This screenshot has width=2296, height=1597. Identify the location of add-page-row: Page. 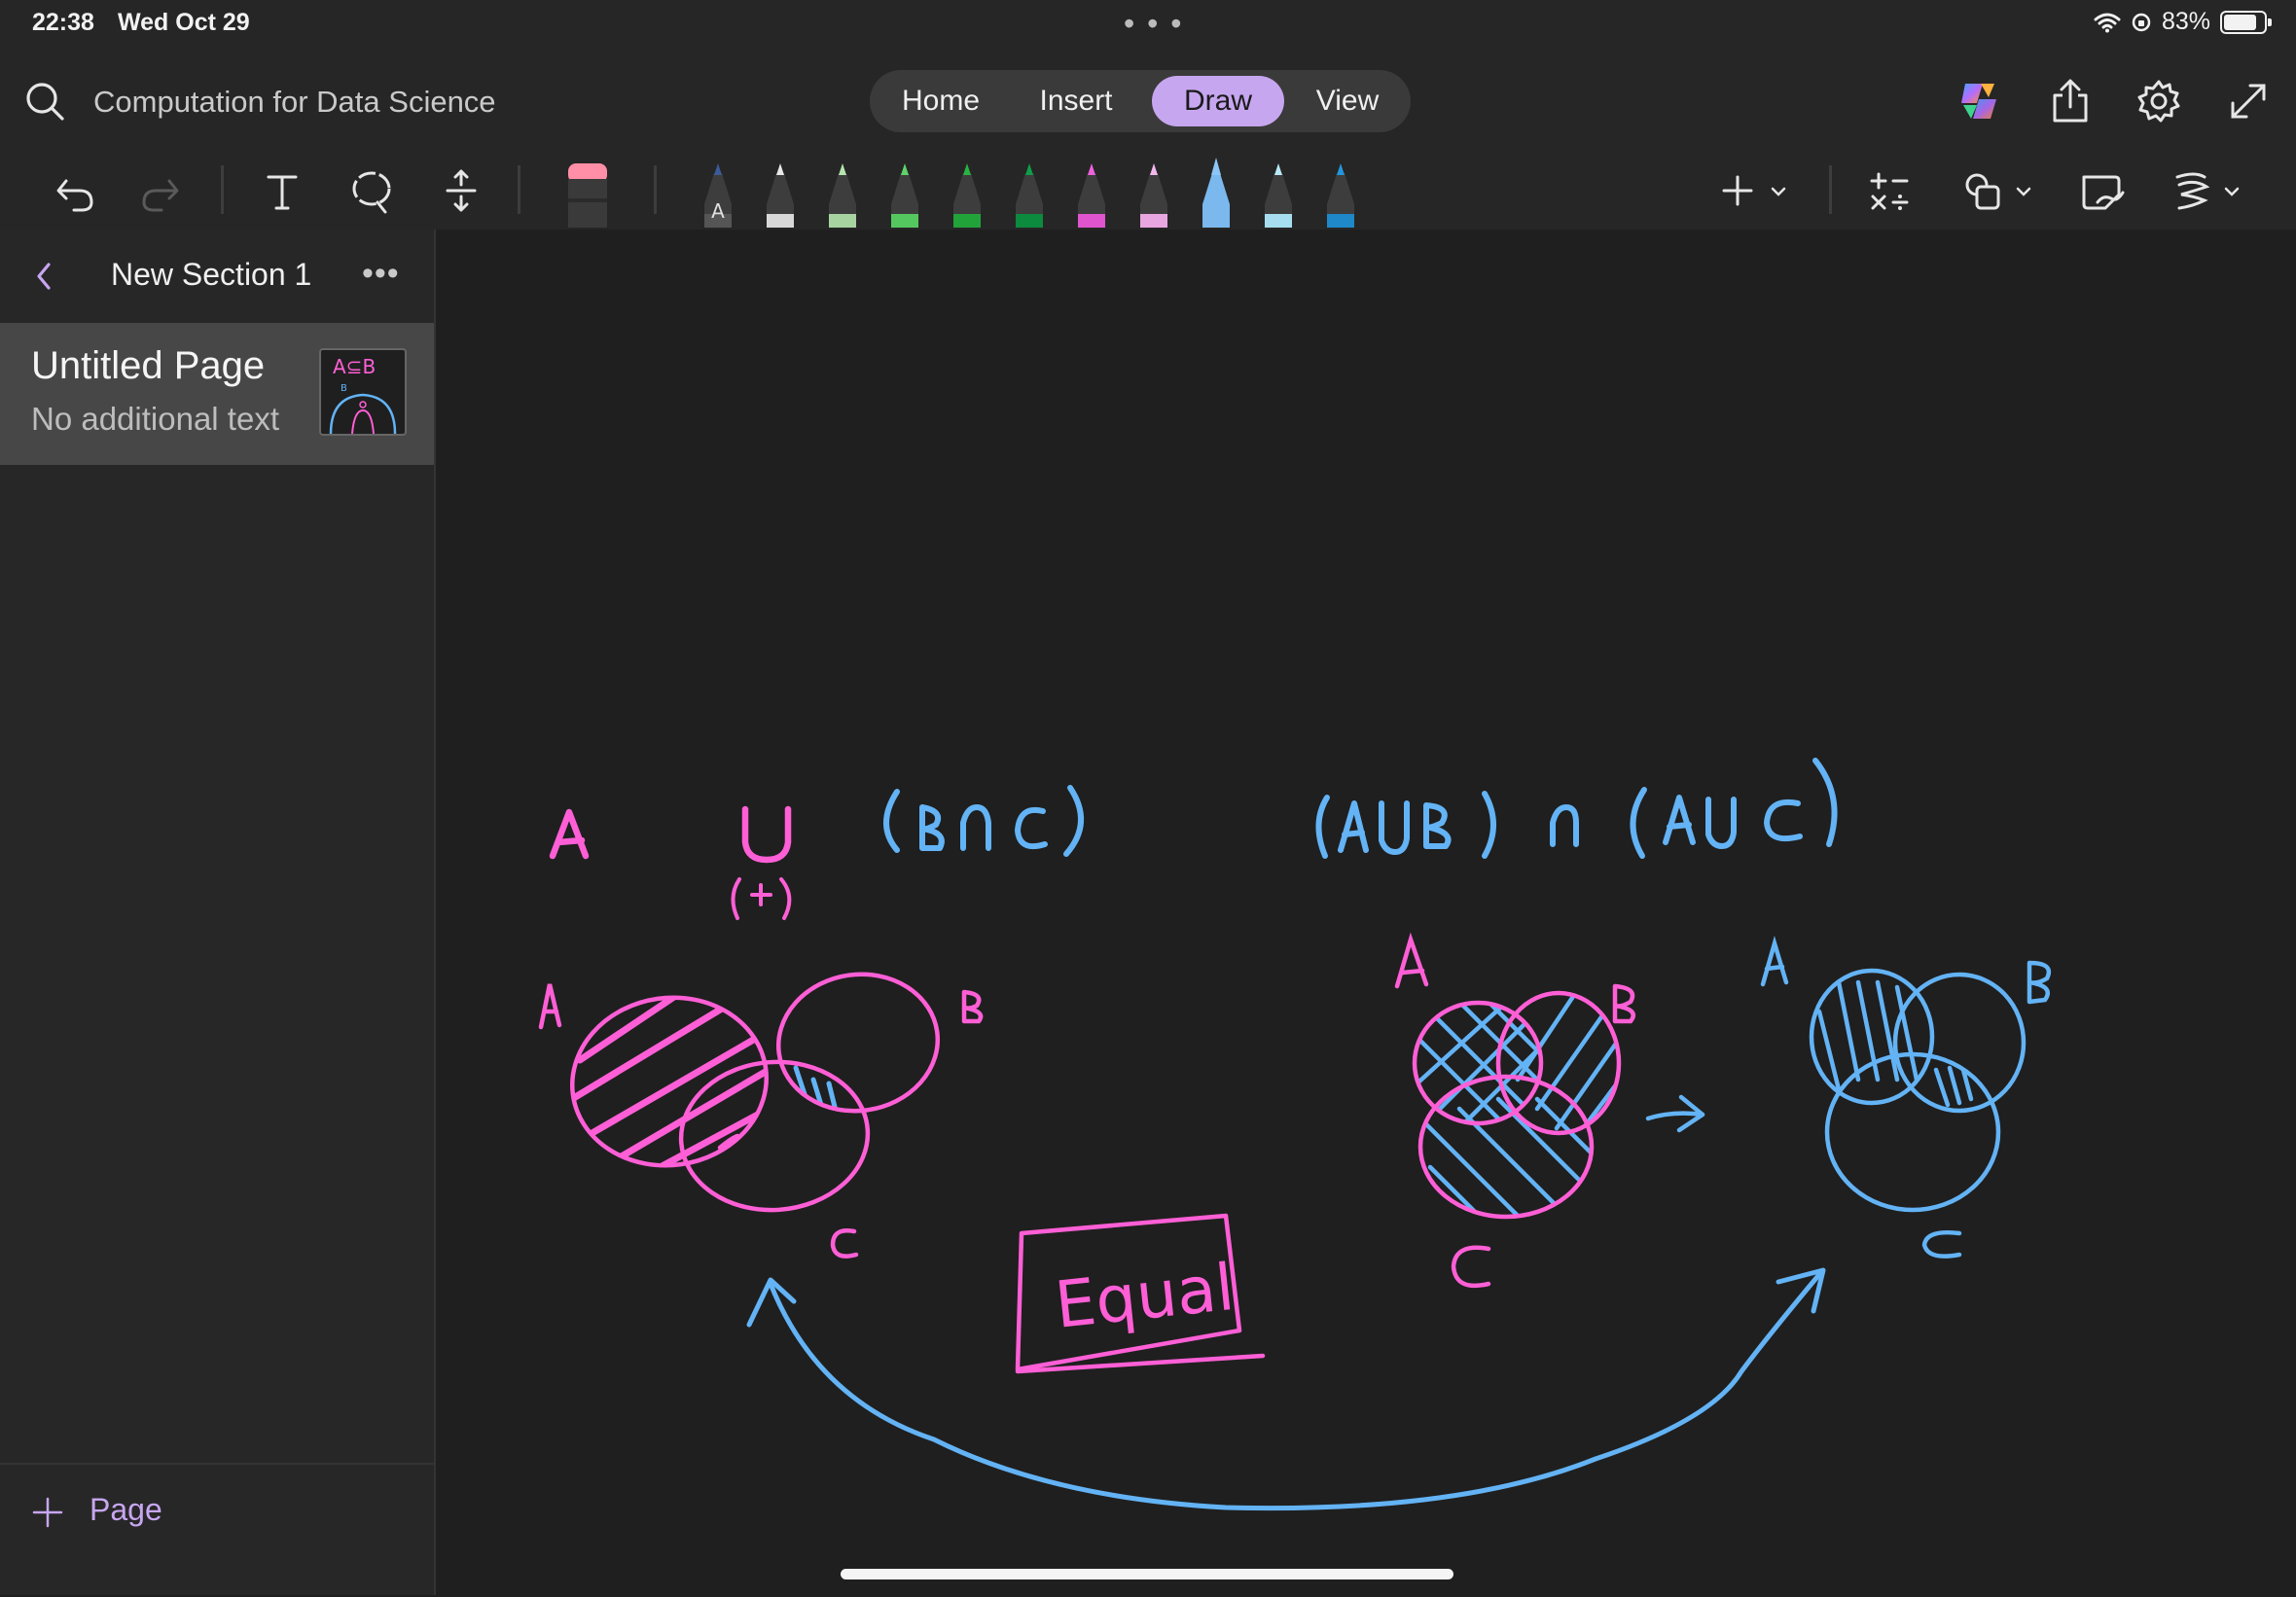
(217, 1530).